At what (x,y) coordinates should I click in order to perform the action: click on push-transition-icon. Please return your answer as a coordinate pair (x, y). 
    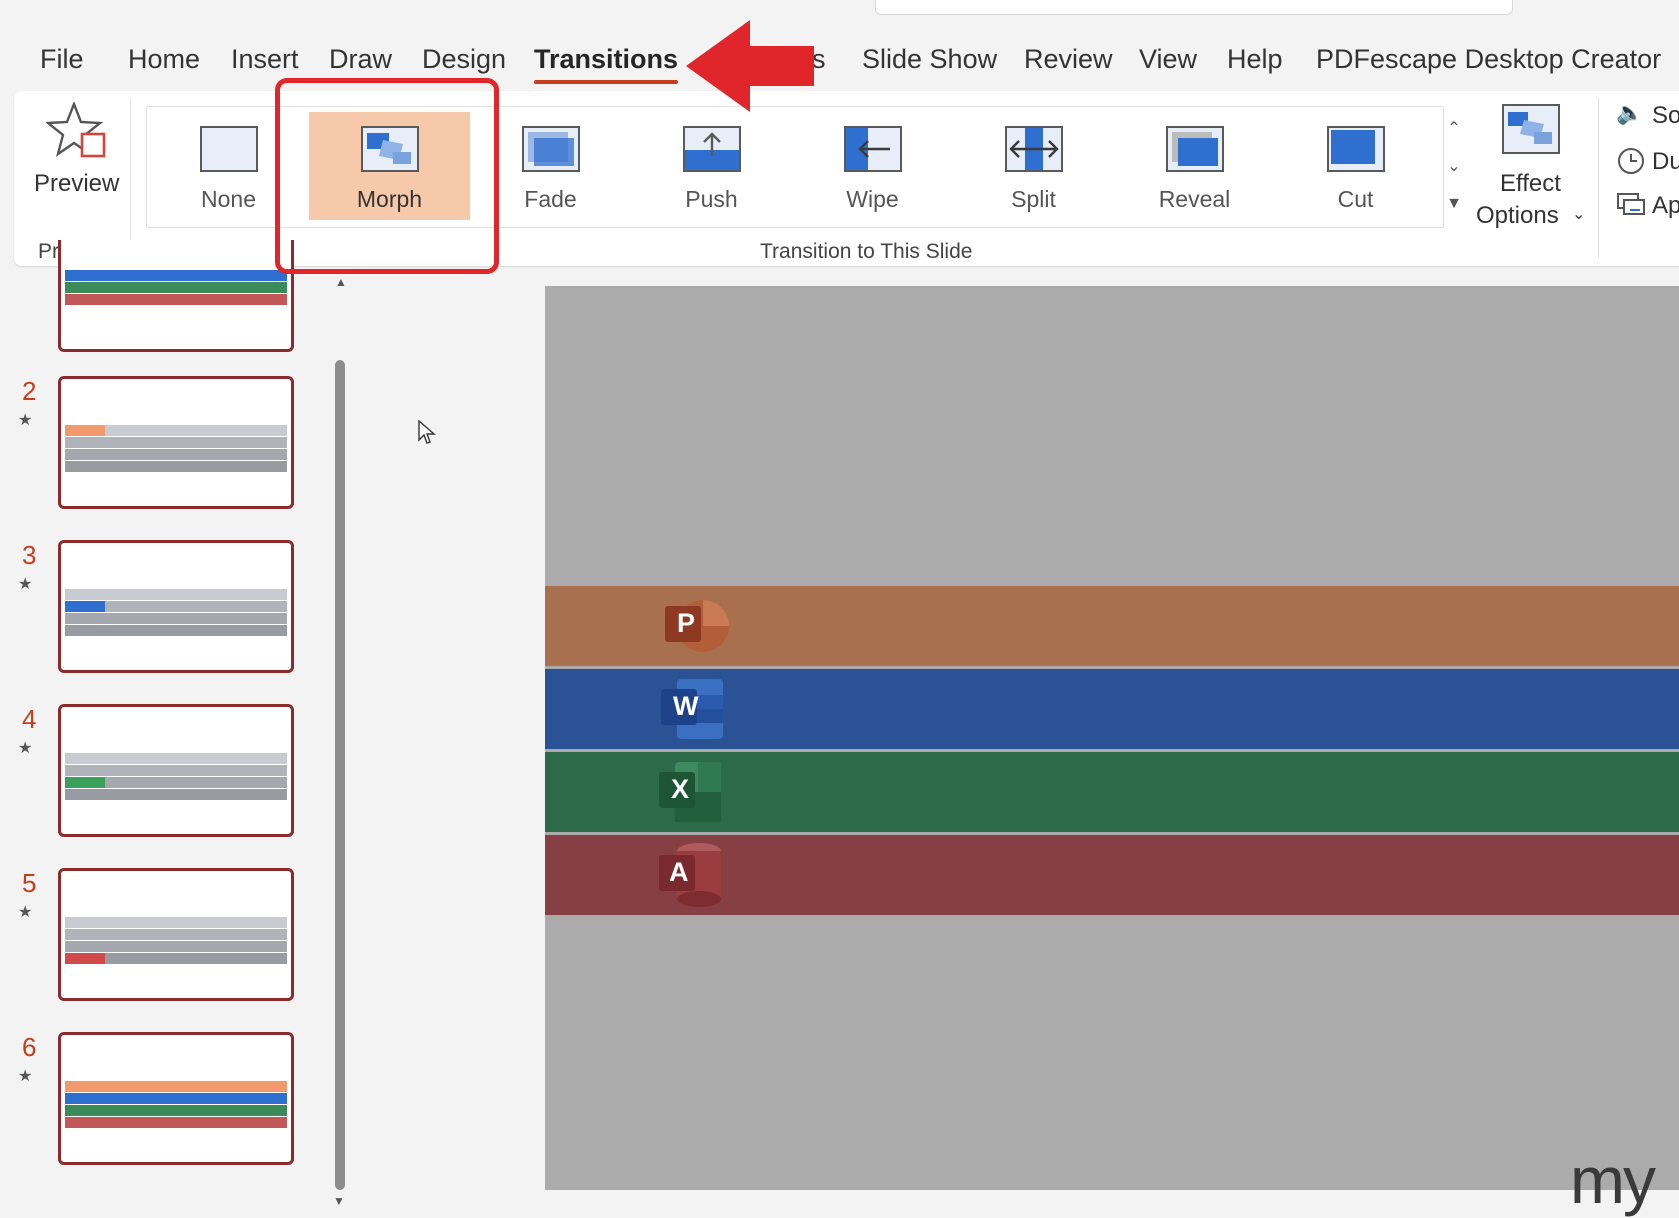
    Looking at the image, I should click on (711, 149).